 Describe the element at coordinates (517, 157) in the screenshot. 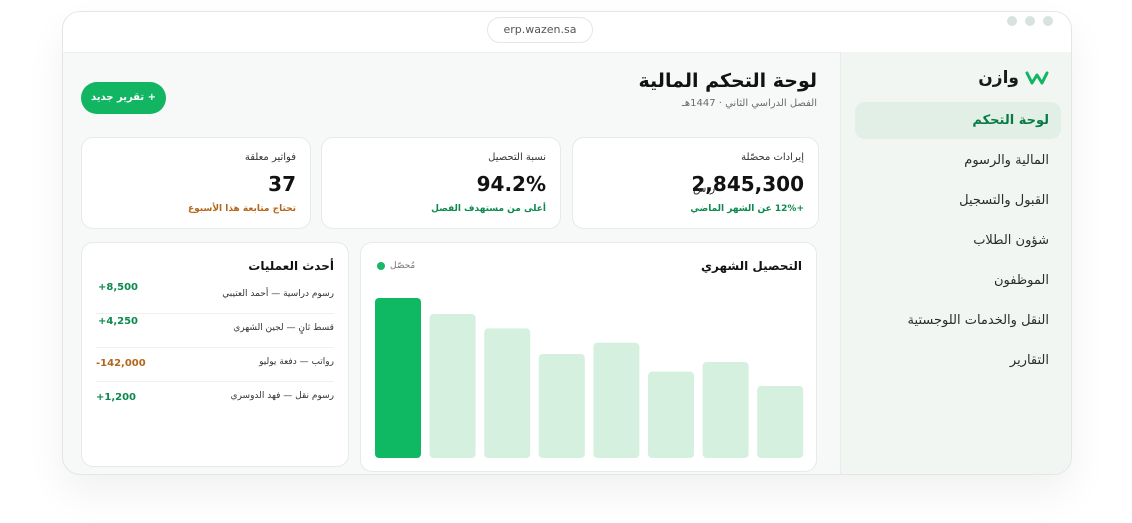

I see `kpi-label: نسبة التحصيل` at that location.